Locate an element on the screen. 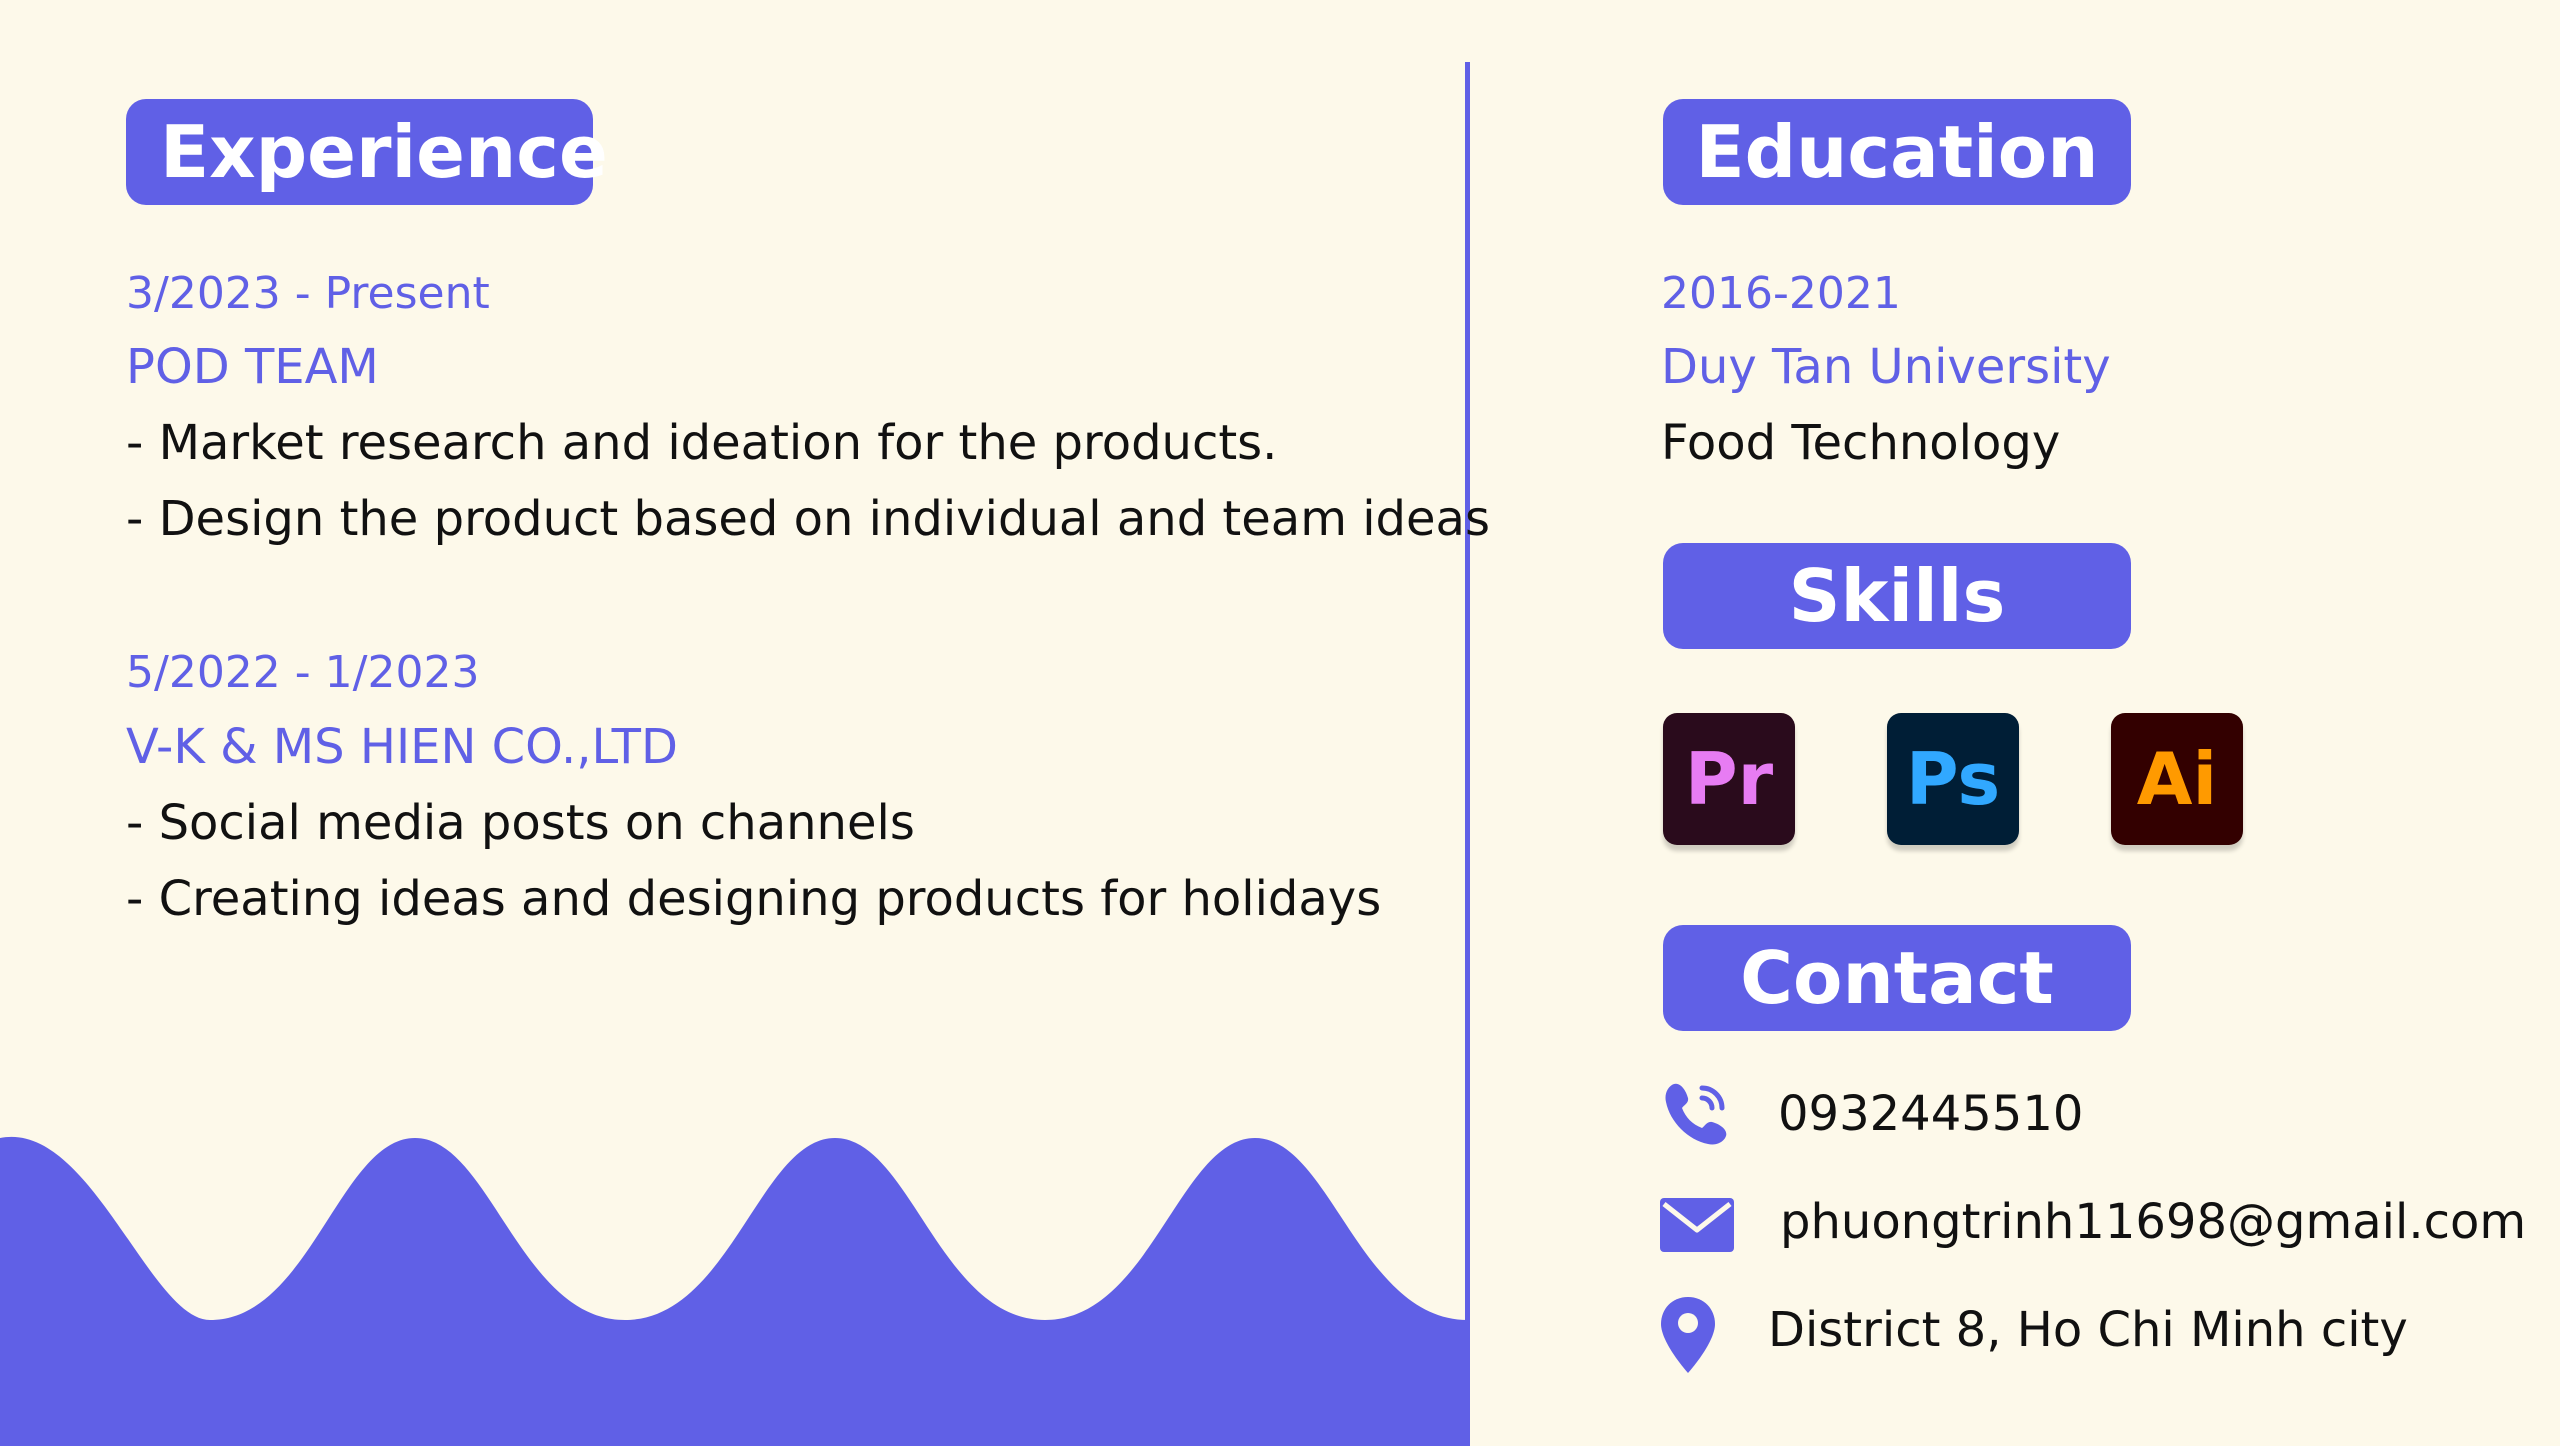 The image size is (2560, 1446). job-2-company: V-K & MS HIEN CO.,LTD is located at coordinates (402, 747).